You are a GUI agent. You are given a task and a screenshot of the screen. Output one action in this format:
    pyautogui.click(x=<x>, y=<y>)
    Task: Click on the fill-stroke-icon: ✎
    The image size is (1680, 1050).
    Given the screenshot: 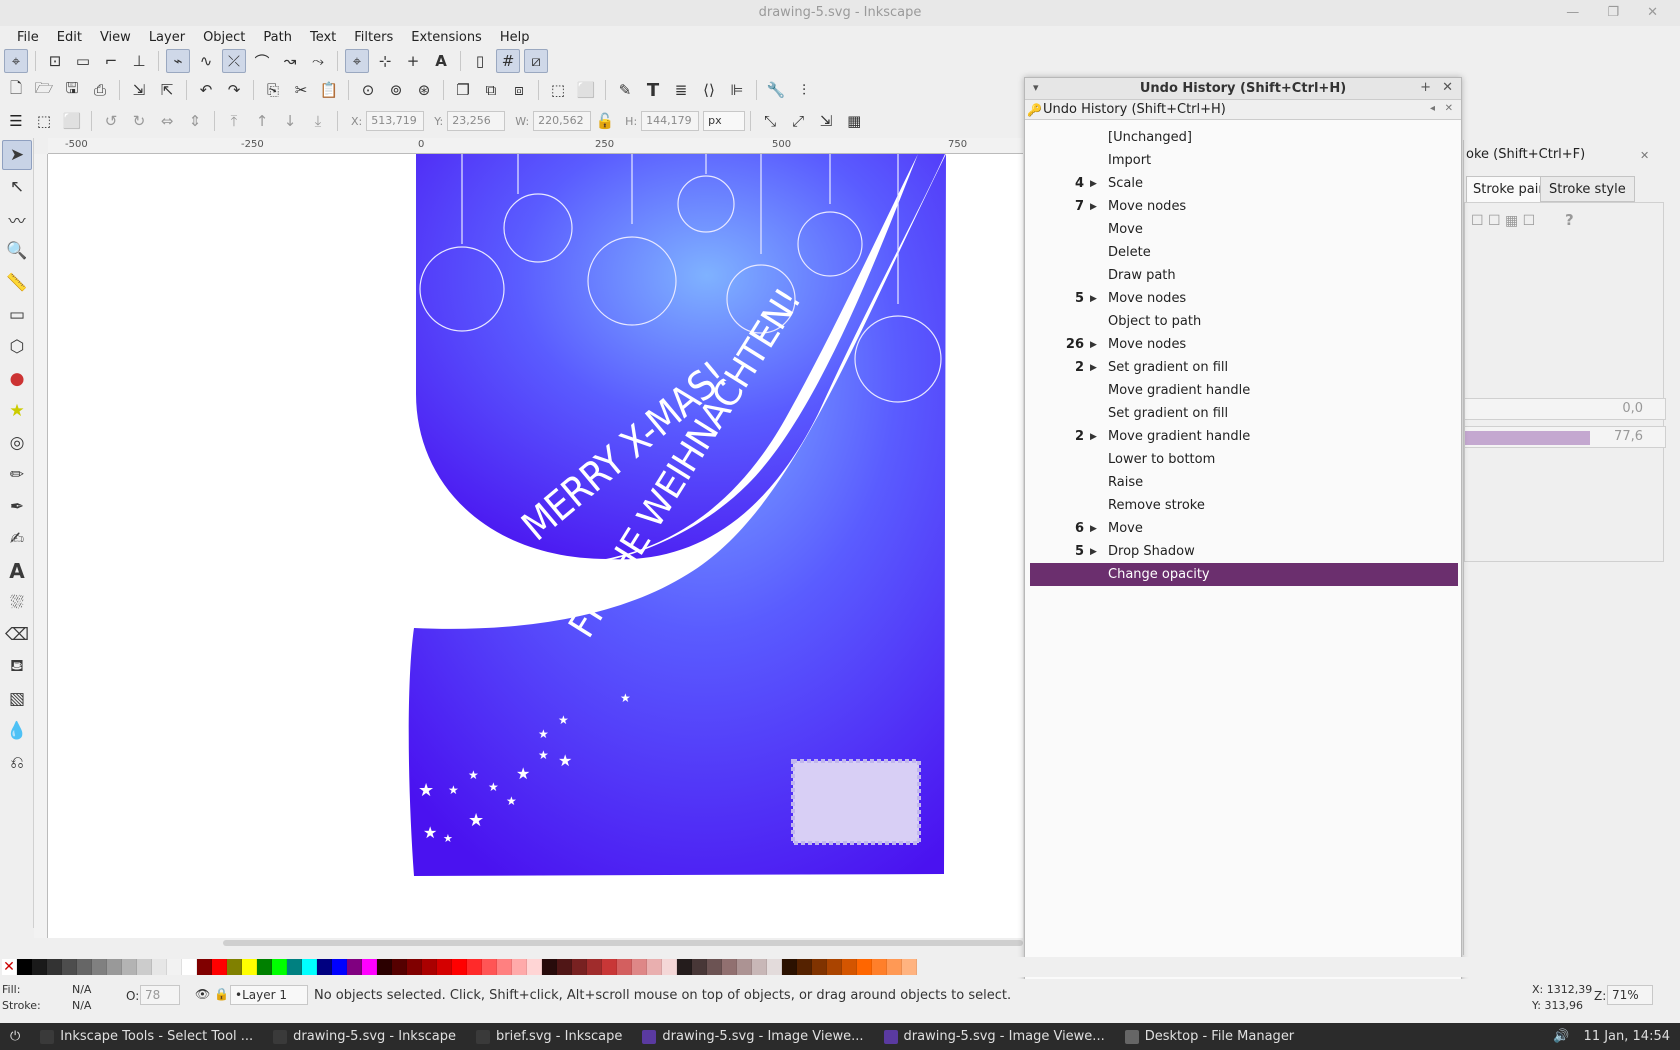 What is the action you would take?
    pyautogui.click(x=625, y=90)
    